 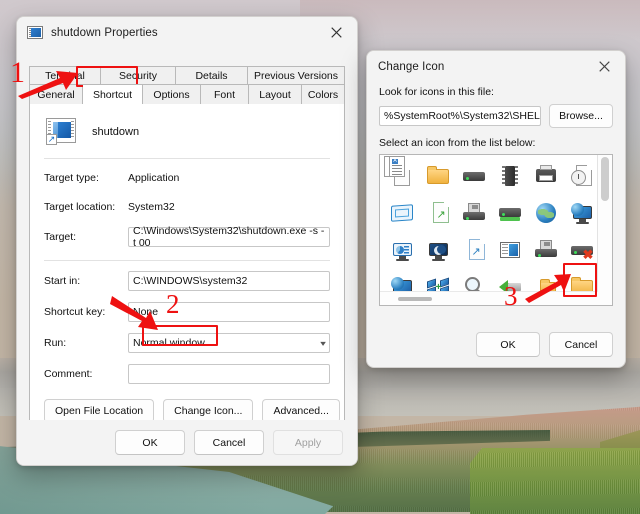 What do you see at coordinates (581, 249) in the screenshot?
I see `disconnected-network-drive-icon: ✖` at bounding box center [581, 249].